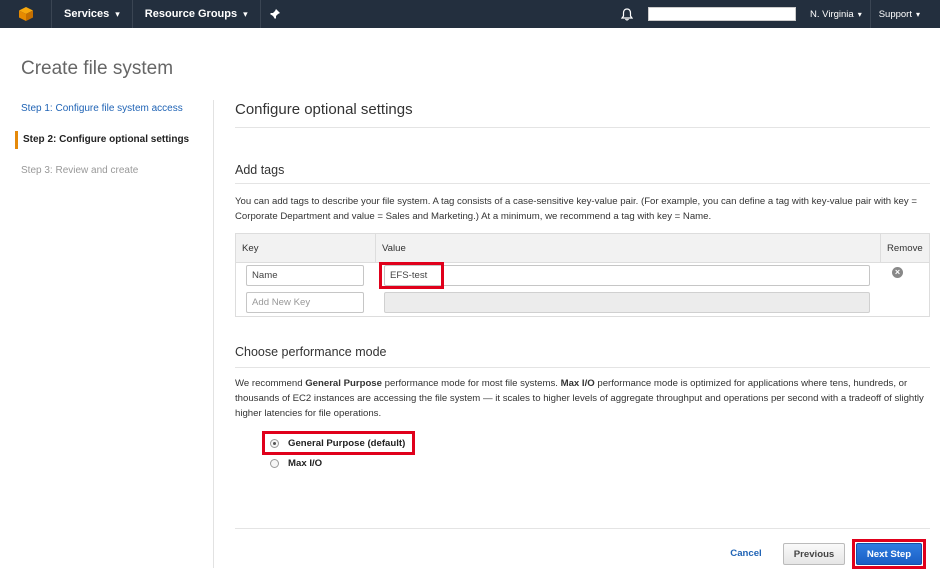 The height and width of the screenshot is (573, 940). I want to click on max-io-radio, so click(274, 463).